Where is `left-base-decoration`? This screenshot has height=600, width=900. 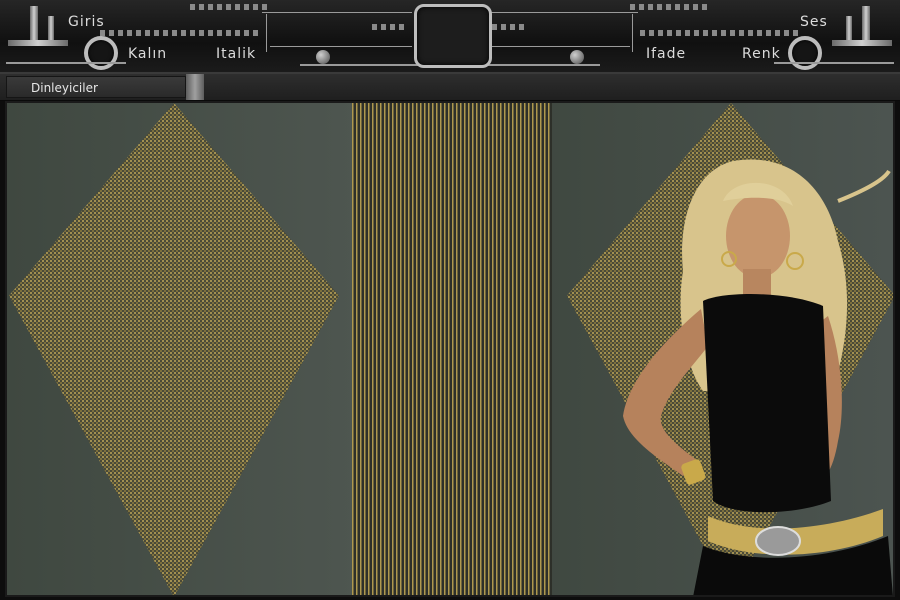 left-base-decoration is located at coordinates (38, 43).